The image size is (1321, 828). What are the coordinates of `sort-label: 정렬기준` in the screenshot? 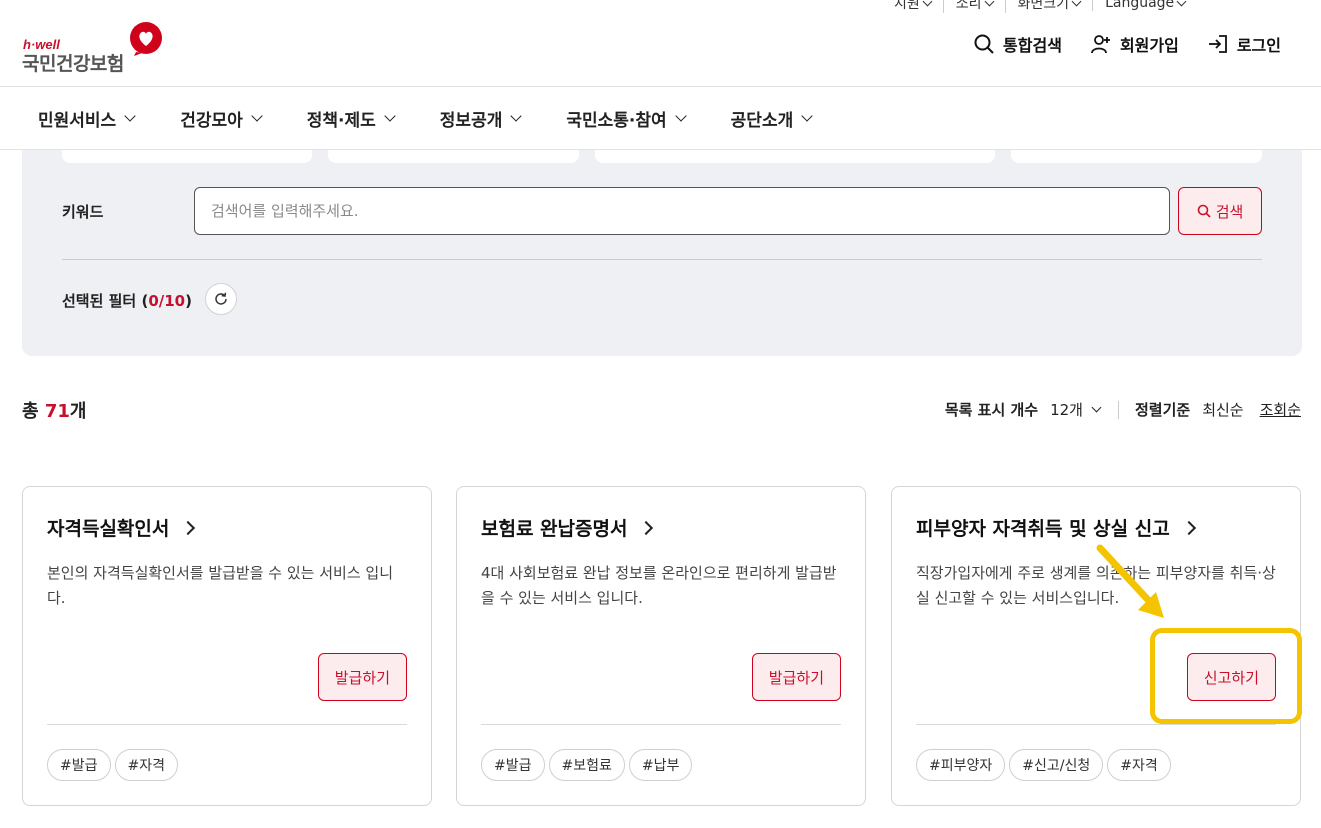 It's located at (1162, 410).